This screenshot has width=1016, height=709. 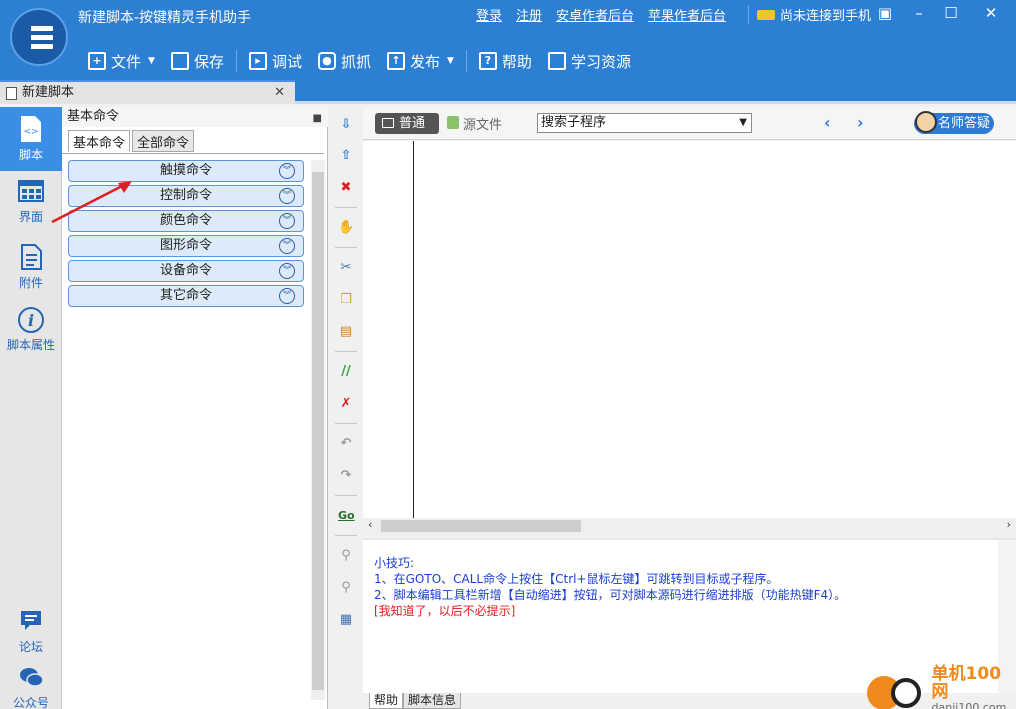 What do you see at coordinates (505, 61) in the screenshot?
I see `help-button: ? 帮助` at bounding box center [505, 61].